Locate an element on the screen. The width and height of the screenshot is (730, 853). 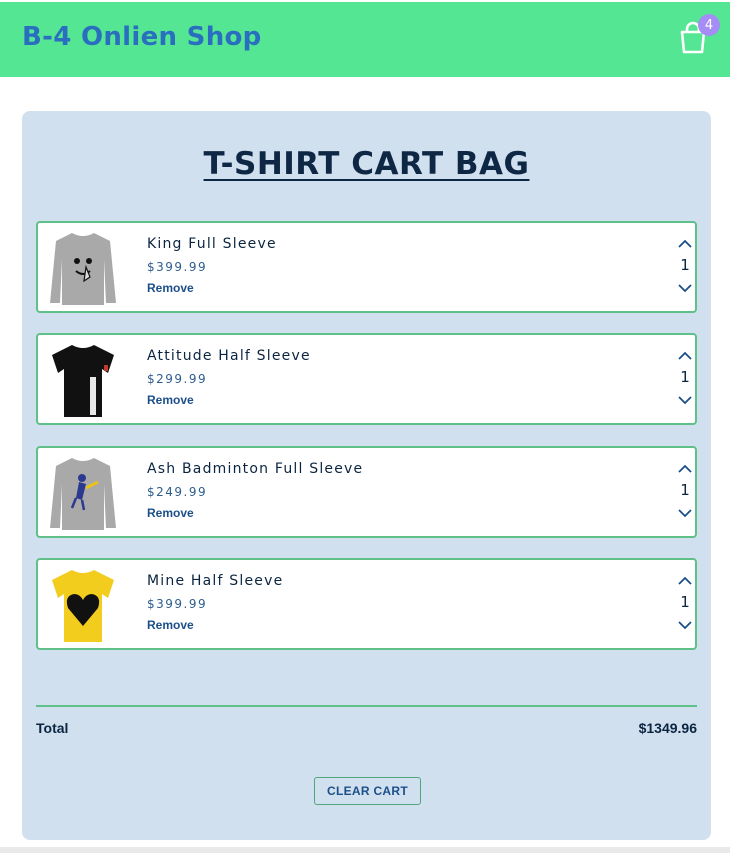
cart-count-badge: 4 is located at coordinates (709, 25).